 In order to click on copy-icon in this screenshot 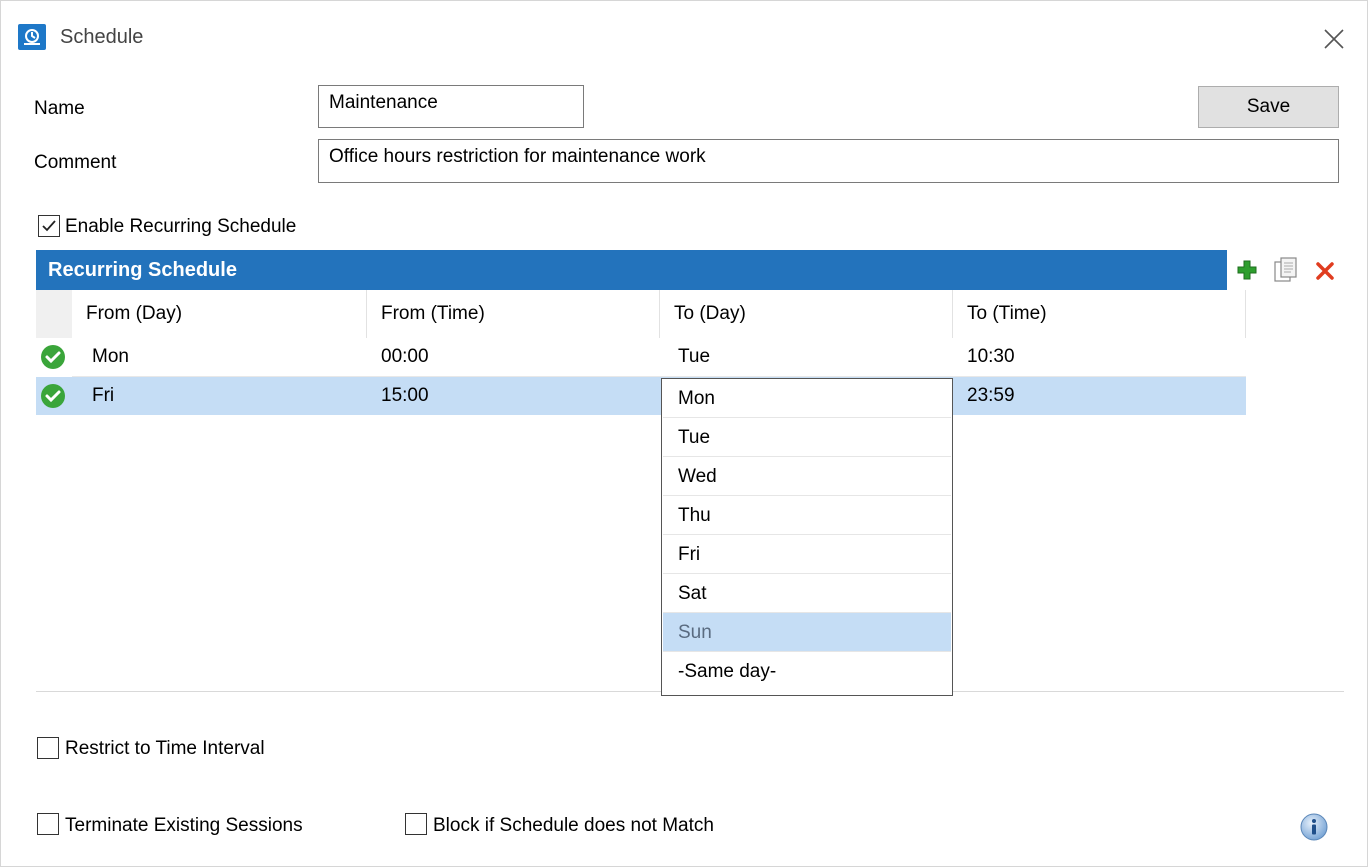, I will do `click(1286, 270)`.